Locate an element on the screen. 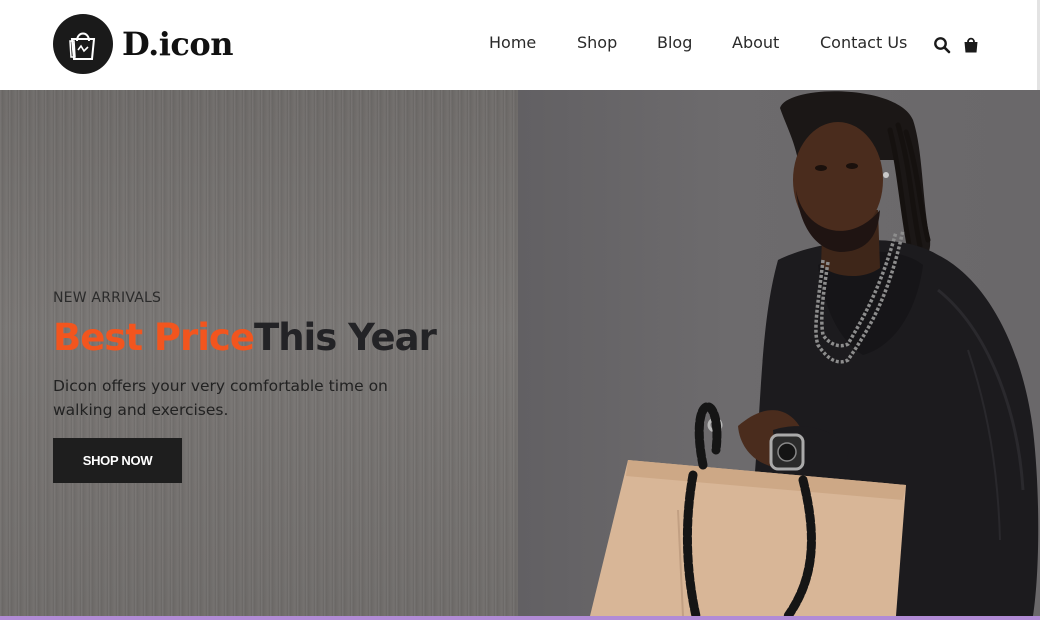 The width and height of the screenshot is (1040, 620). nav-home-link: Home is located at coordinates (512, 42).